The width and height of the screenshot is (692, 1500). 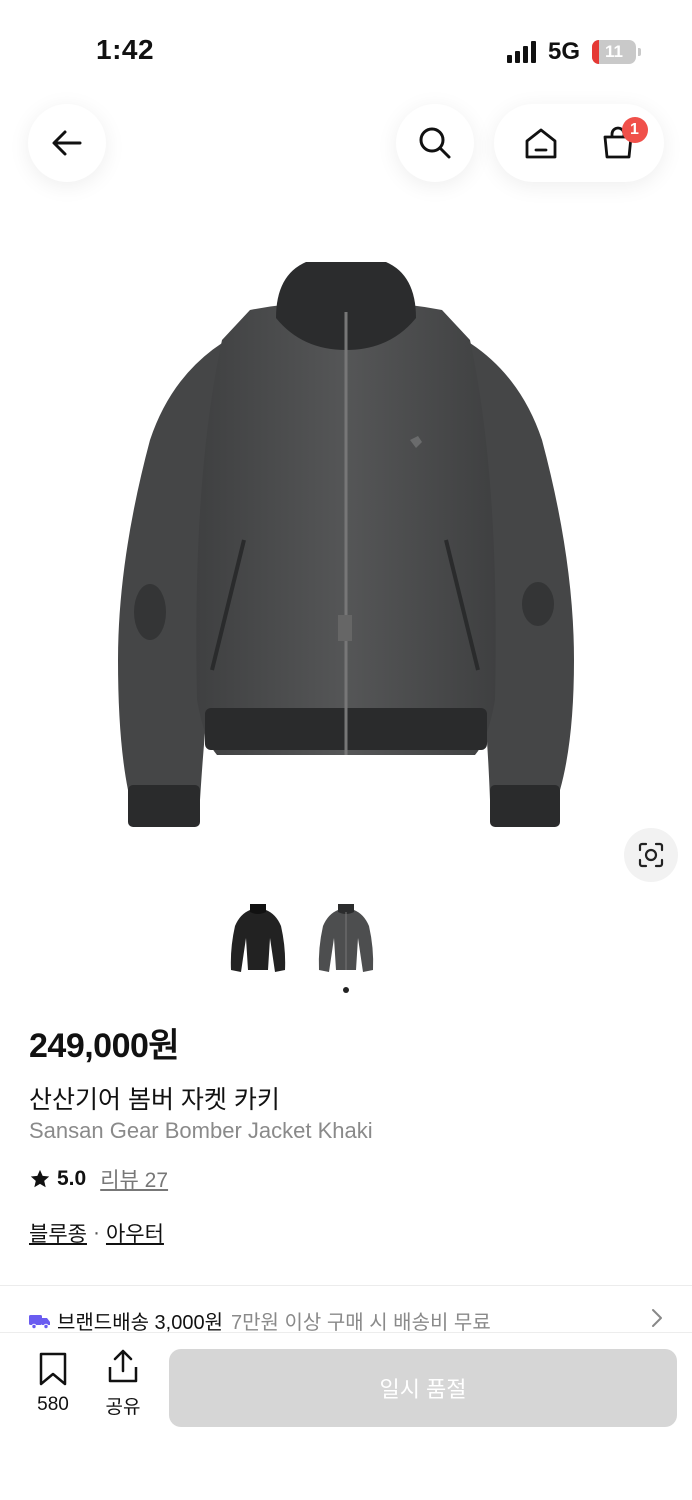 I want to click on status-indicators: 5G 11, so click(x=573, y=52).